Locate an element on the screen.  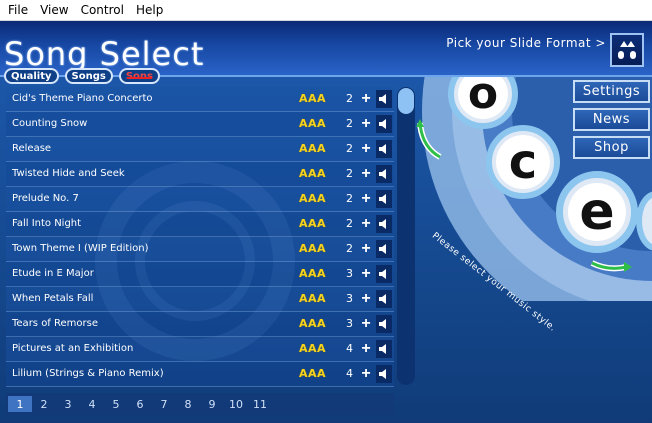
song-title: Etude in E Major is located at coordinates (53, 273).